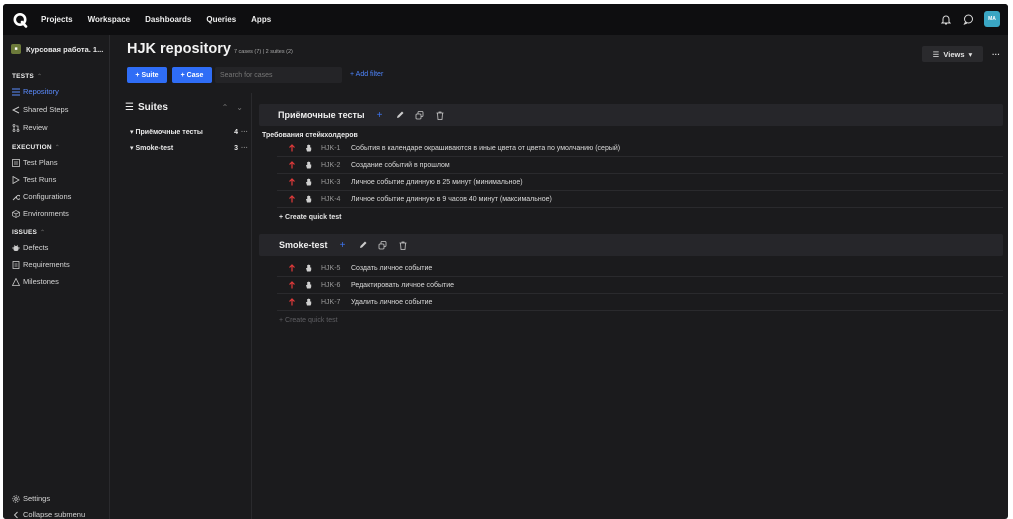 Image resolution: width=1013 pixels, height=519 pixels. I want to click on project-badge-icon: ■, so click(16, 49).